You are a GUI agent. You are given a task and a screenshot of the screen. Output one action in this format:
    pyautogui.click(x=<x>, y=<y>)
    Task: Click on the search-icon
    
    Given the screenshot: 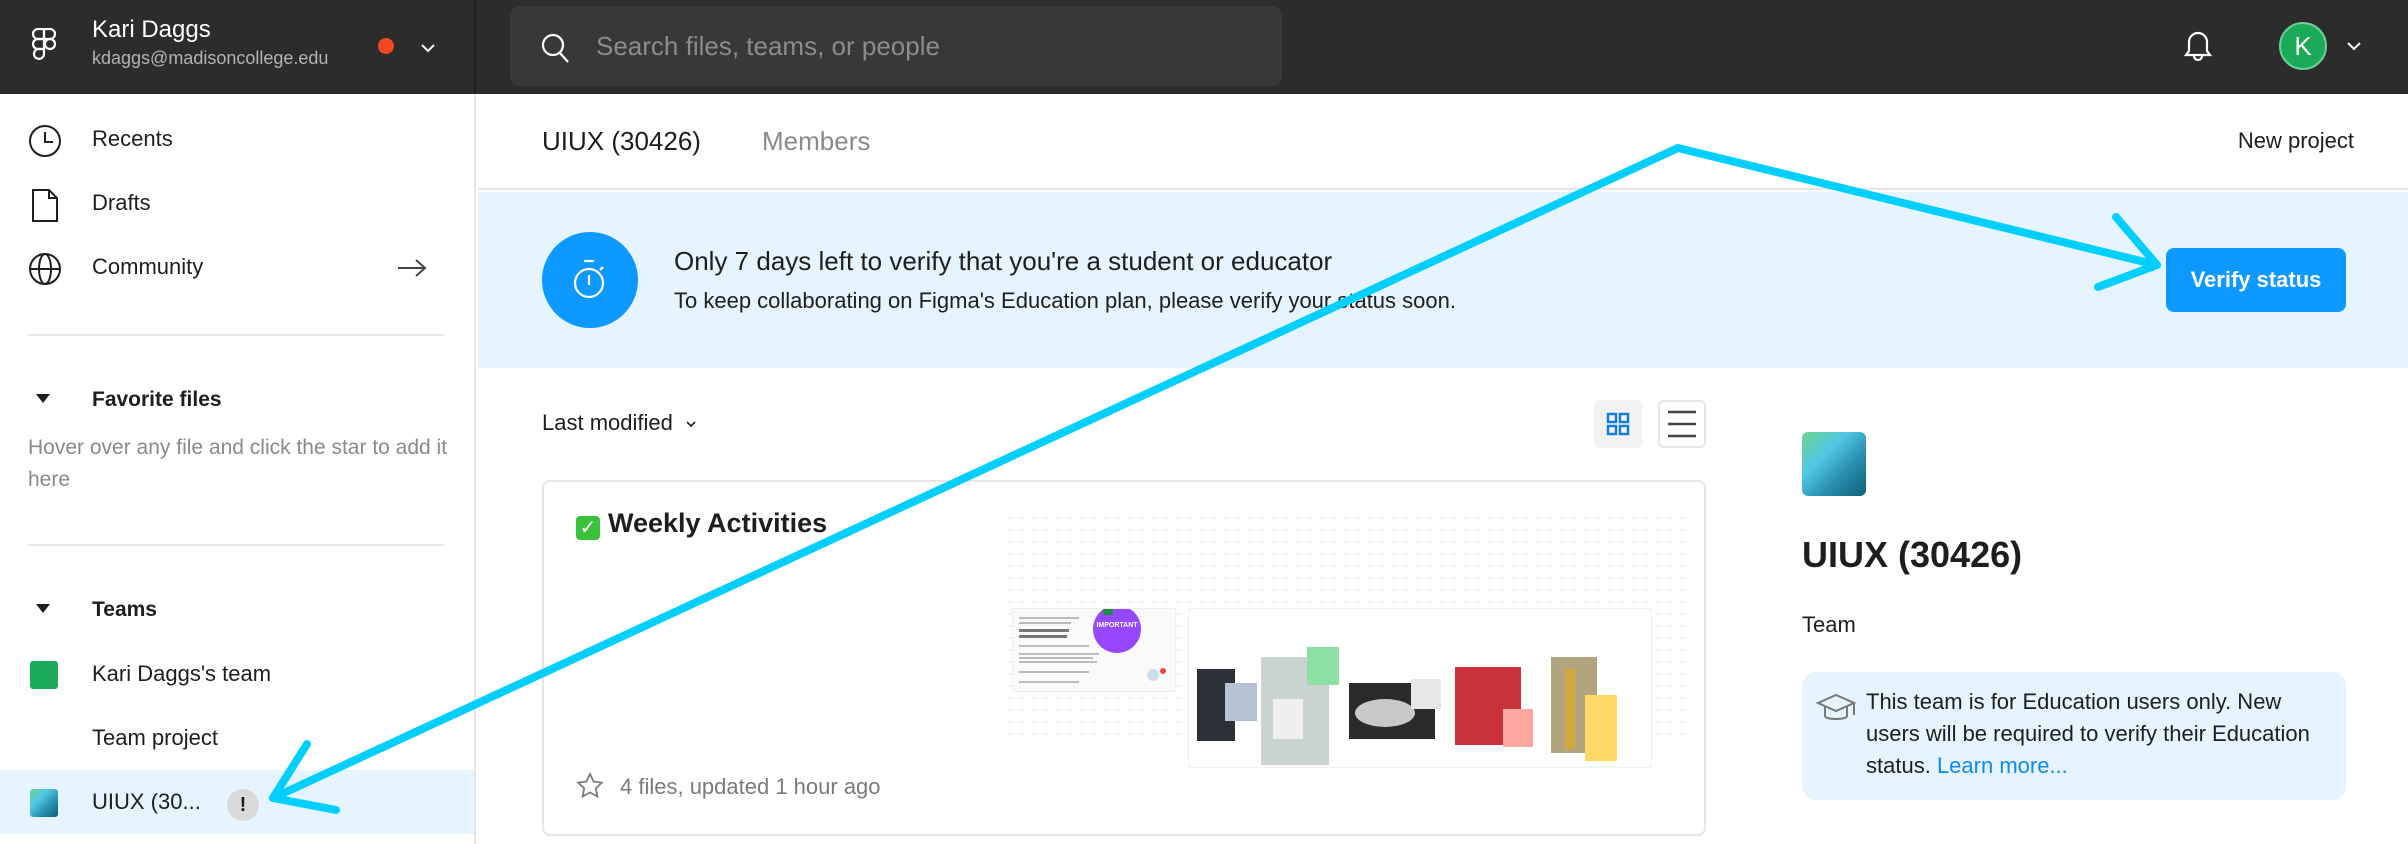 What is the action you would take?
    pyautogui.click(x=555, y=48)
    